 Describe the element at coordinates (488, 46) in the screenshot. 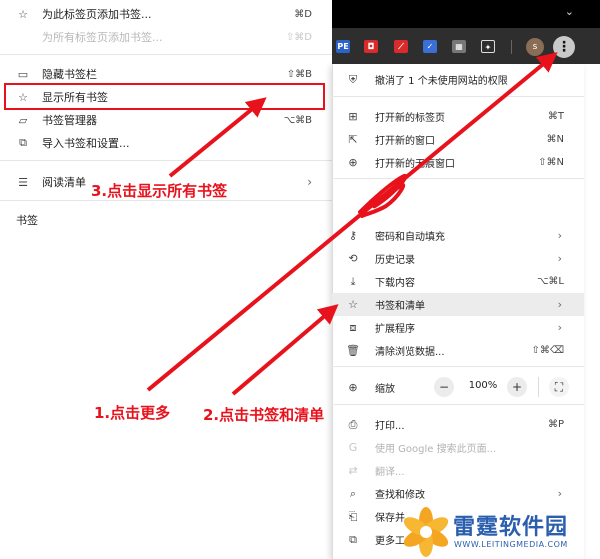

I see `extensions-puzzle-icon: ✦` at that location.